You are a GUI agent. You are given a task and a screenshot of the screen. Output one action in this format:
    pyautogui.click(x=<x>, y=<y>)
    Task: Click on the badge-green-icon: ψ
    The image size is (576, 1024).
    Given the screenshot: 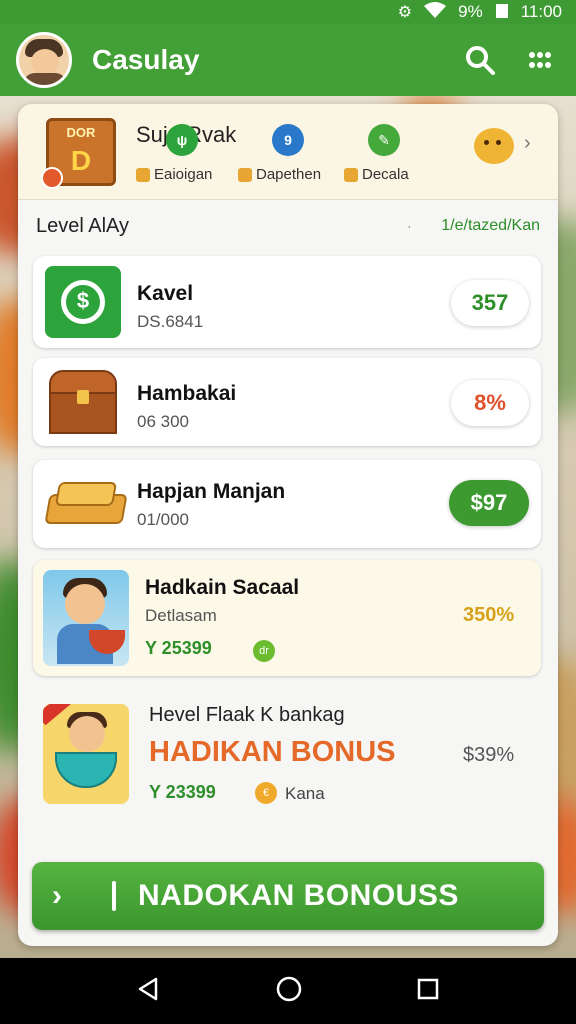 What is the action you would take?
    pyautogui.click(x=182, y=140)
    